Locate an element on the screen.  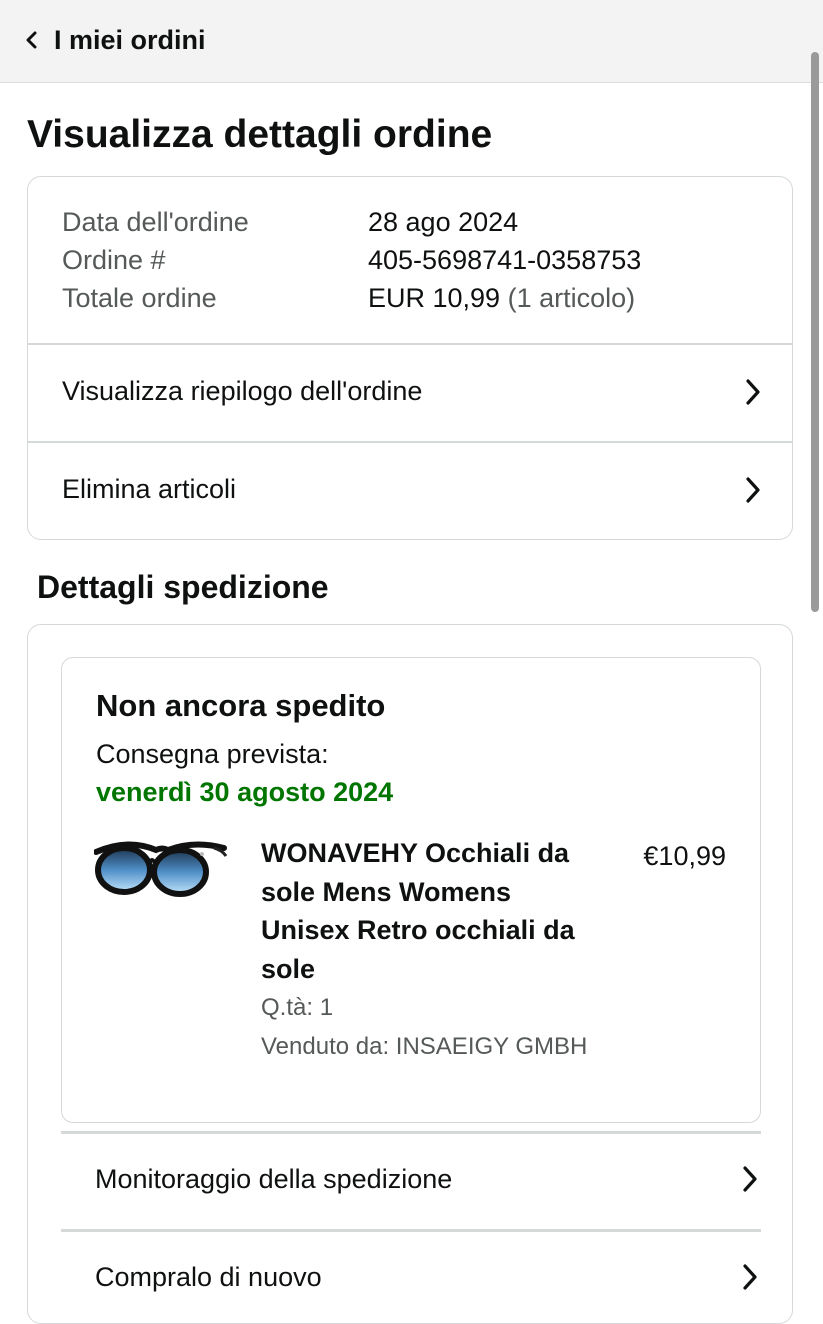
order-total-row: Totale ordine EUR 10,99 (1 articolo) is located at coordinates (351, 298).